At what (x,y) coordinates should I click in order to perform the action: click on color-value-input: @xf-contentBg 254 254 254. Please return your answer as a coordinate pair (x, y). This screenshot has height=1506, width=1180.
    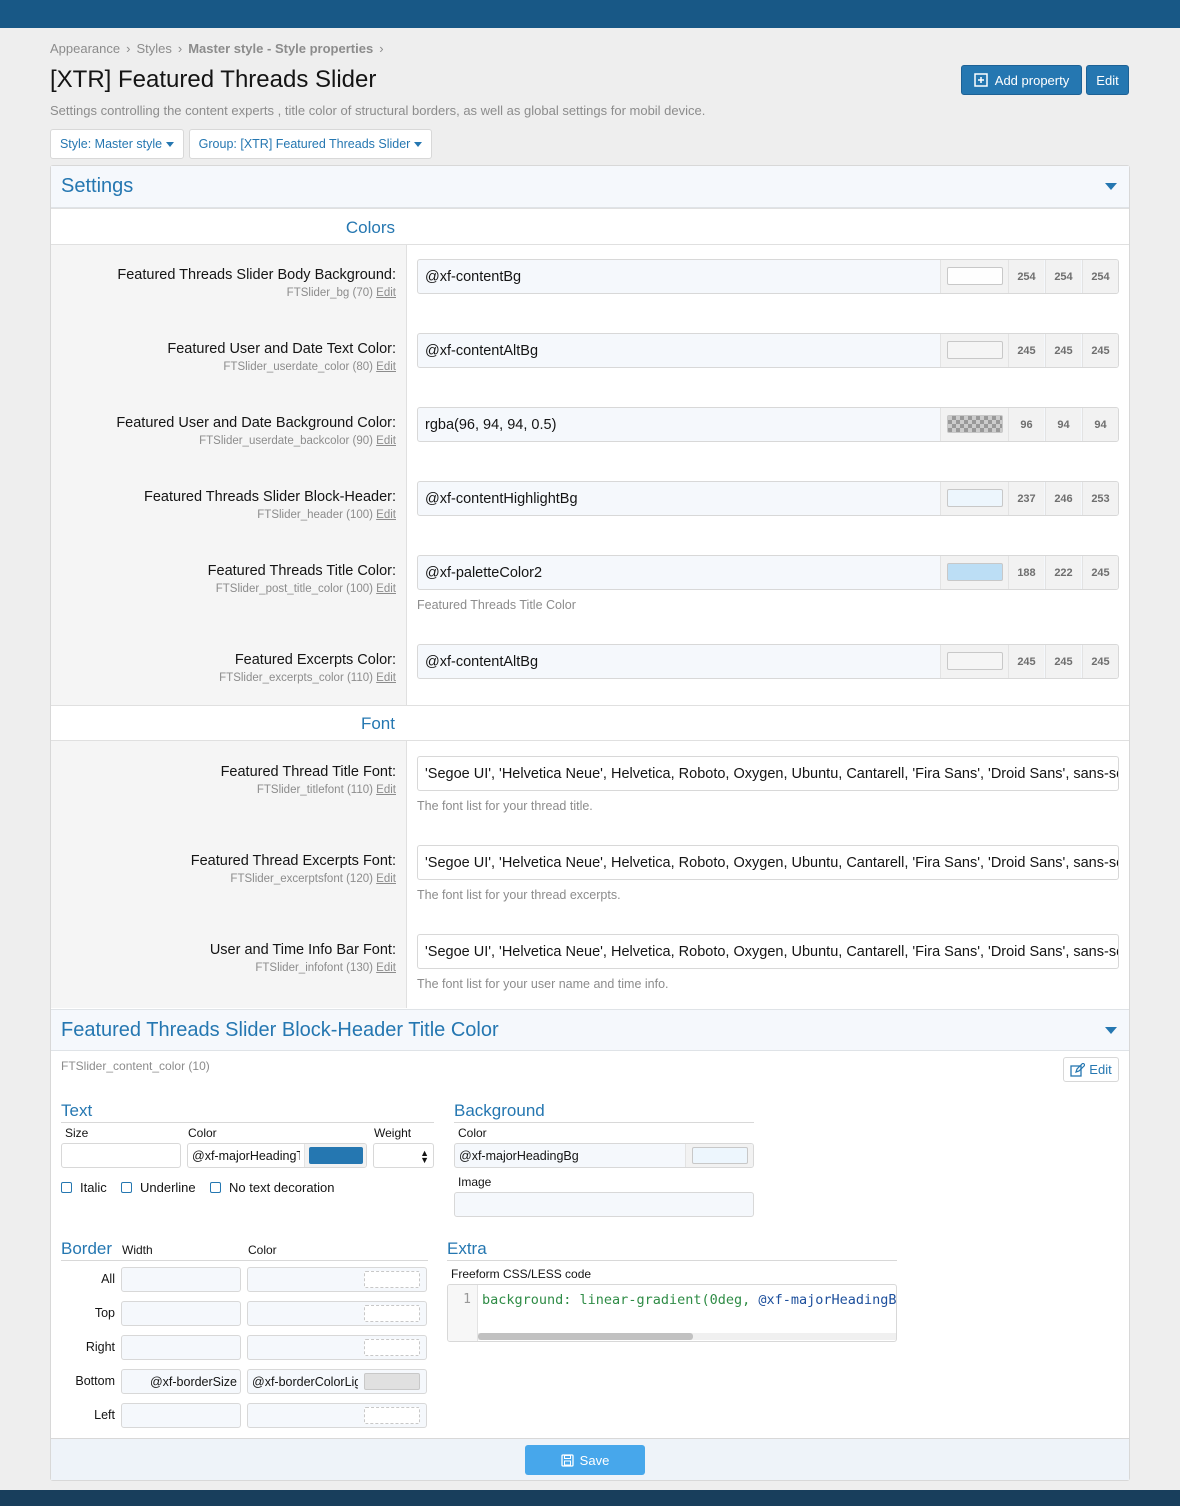
    Looking at the image, I should click on (768, 276).